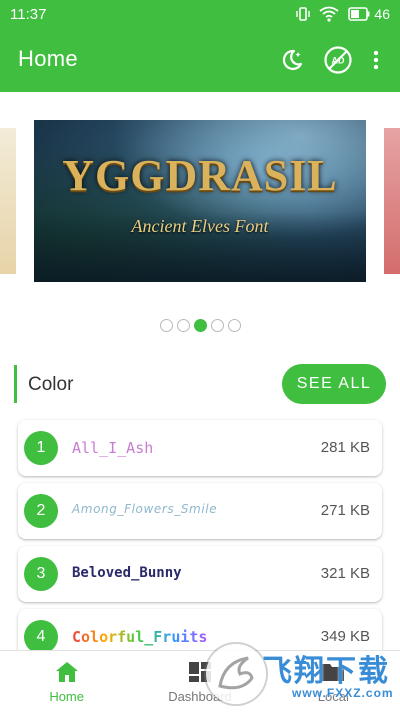 This screenshot has height=712, width=400. What do you see at coordinates (200, 226) in the screenshot?
I see `banner-subtitle: Ancient Elves Font` at bounding box center [200, 226].